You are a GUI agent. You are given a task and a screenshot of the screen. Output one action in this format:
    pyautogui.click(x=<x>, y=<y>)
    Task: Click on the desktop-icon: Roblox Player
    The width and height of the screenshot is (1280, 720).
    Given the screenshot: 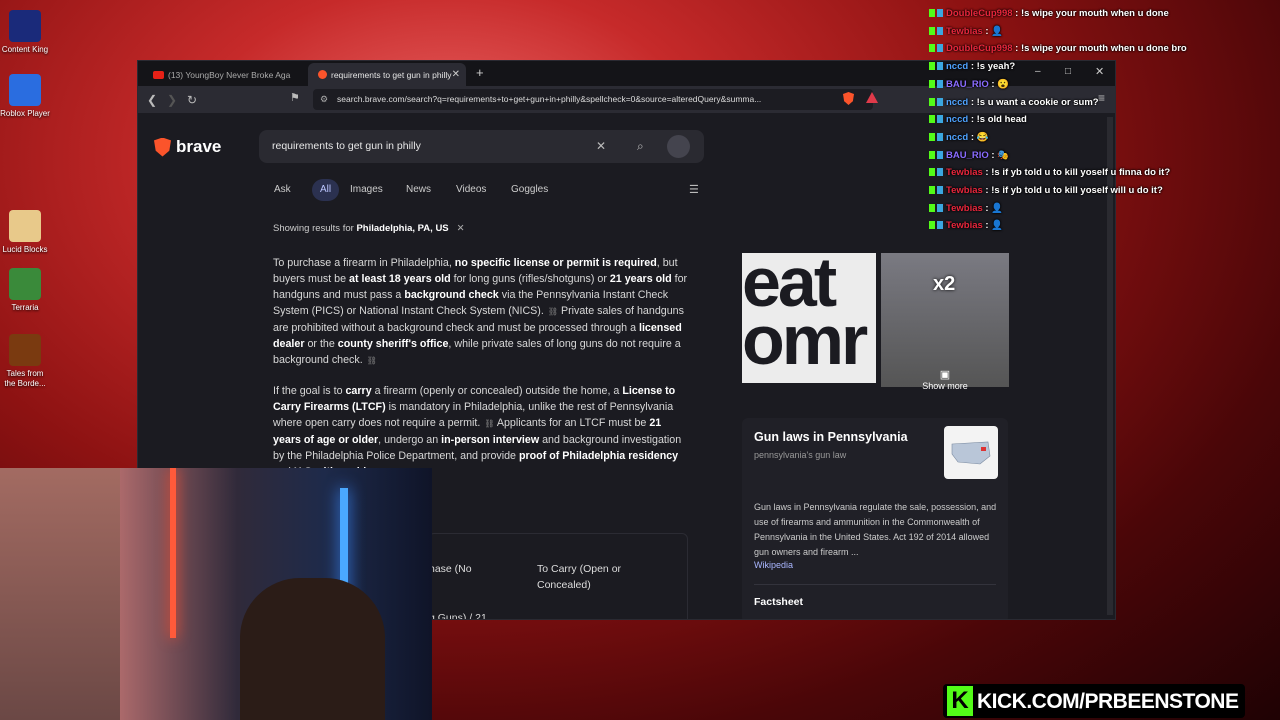 What is the action you would take?
    pyautogui.click(x=25, y=96)
    